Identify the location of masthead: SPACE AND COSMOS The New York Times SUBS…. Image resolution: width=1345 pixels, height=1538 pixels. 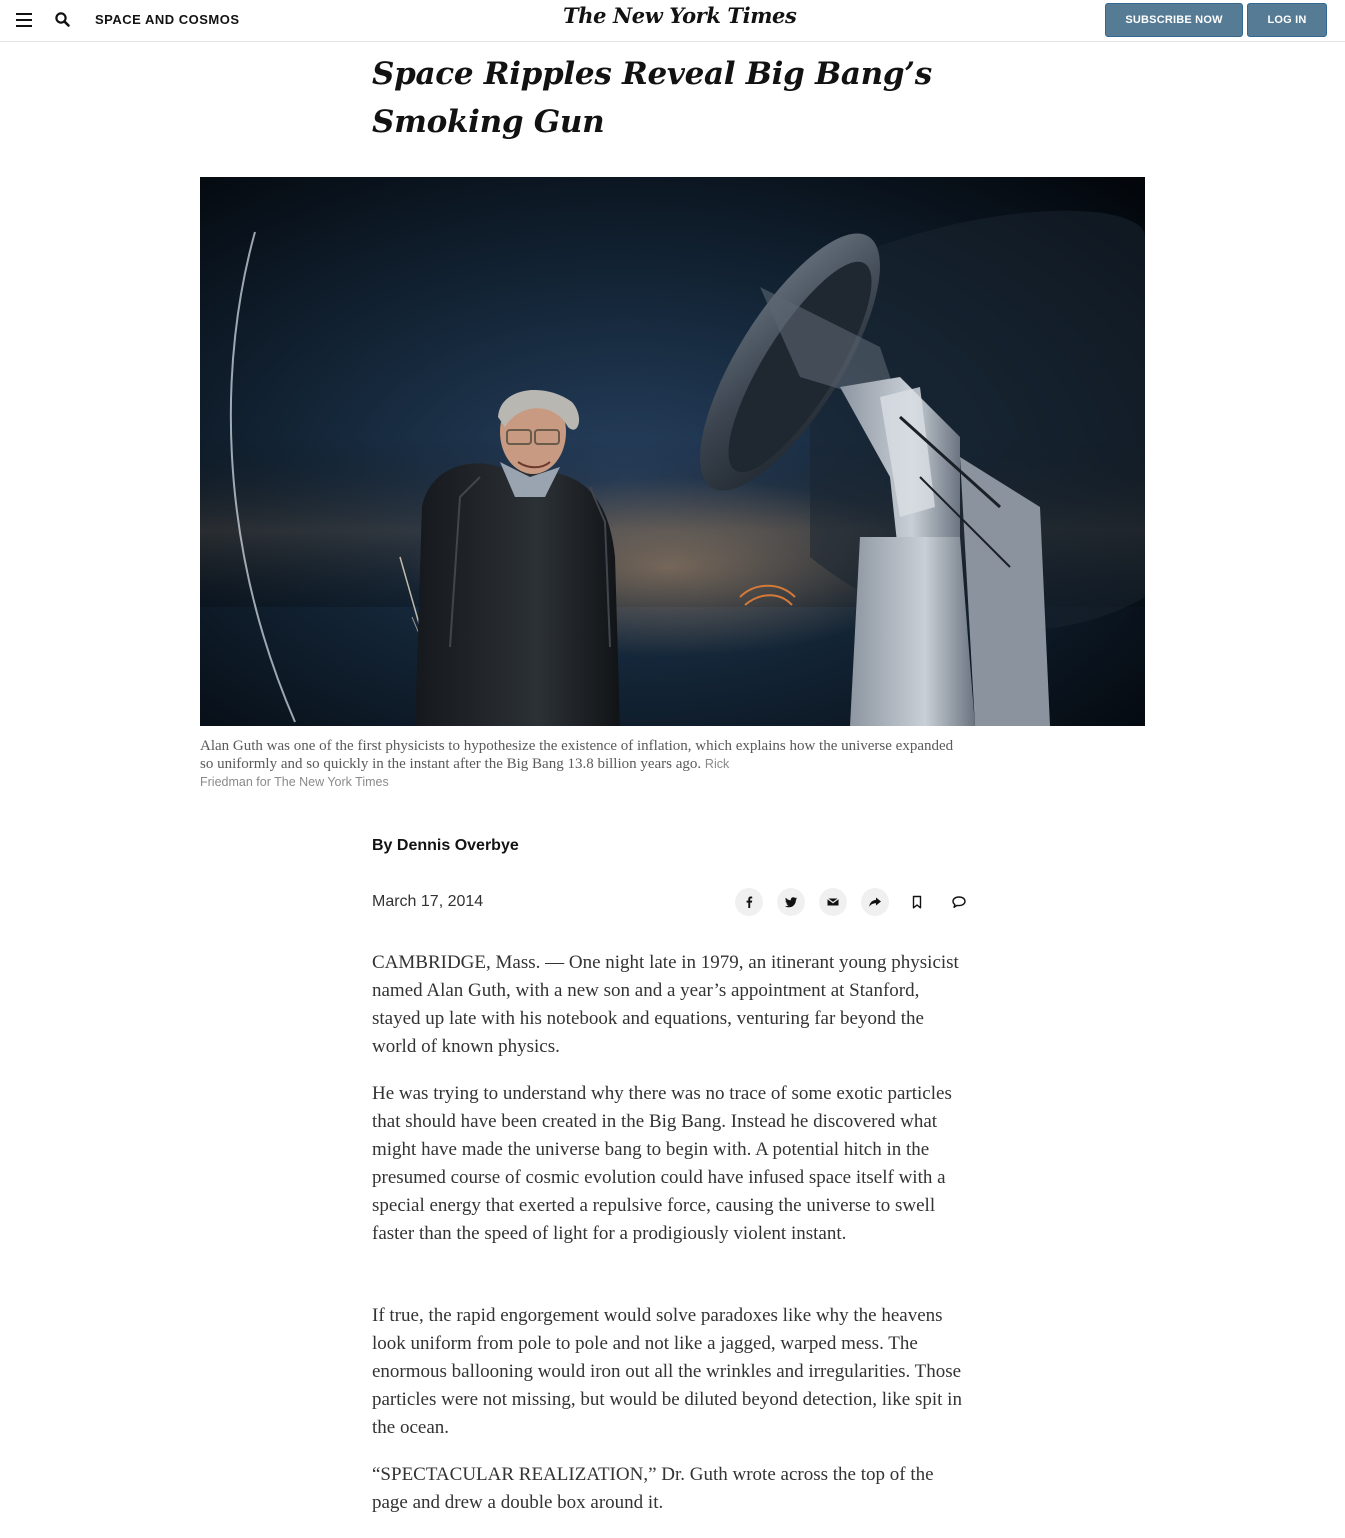
(672, 21).